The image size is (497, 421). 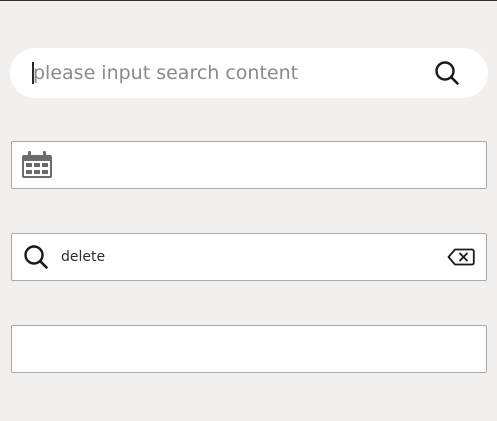 What do you see at coordinates (248, 0) in the screenshot?
I see `top-divider` at bounding box center [248, 0].